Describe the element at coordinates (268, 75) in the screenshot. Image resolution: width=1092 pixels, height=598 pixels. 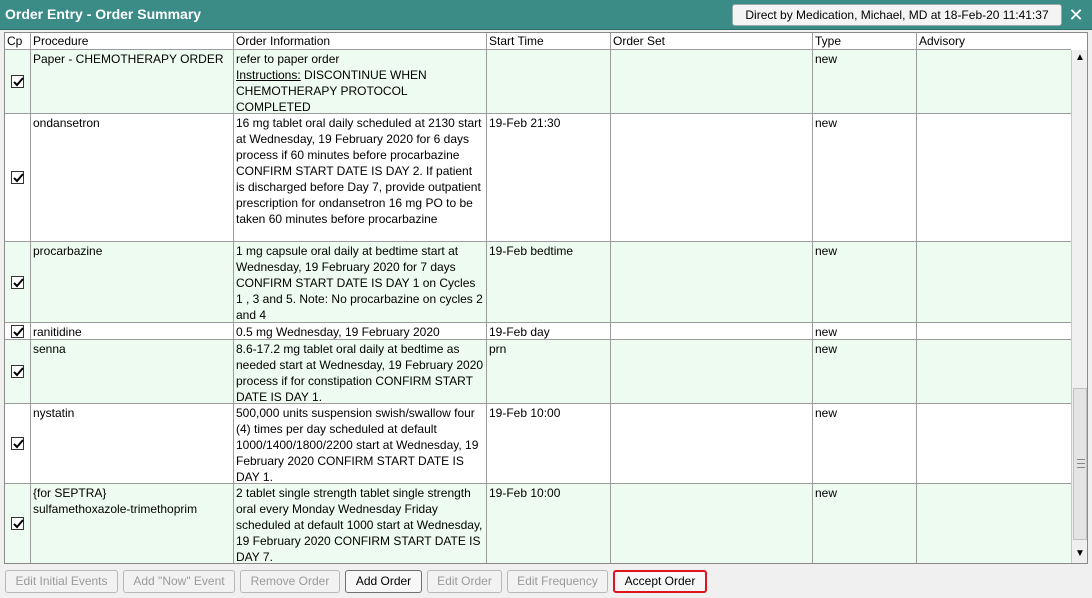
I see `instructions-label: Instructions:` at that location.